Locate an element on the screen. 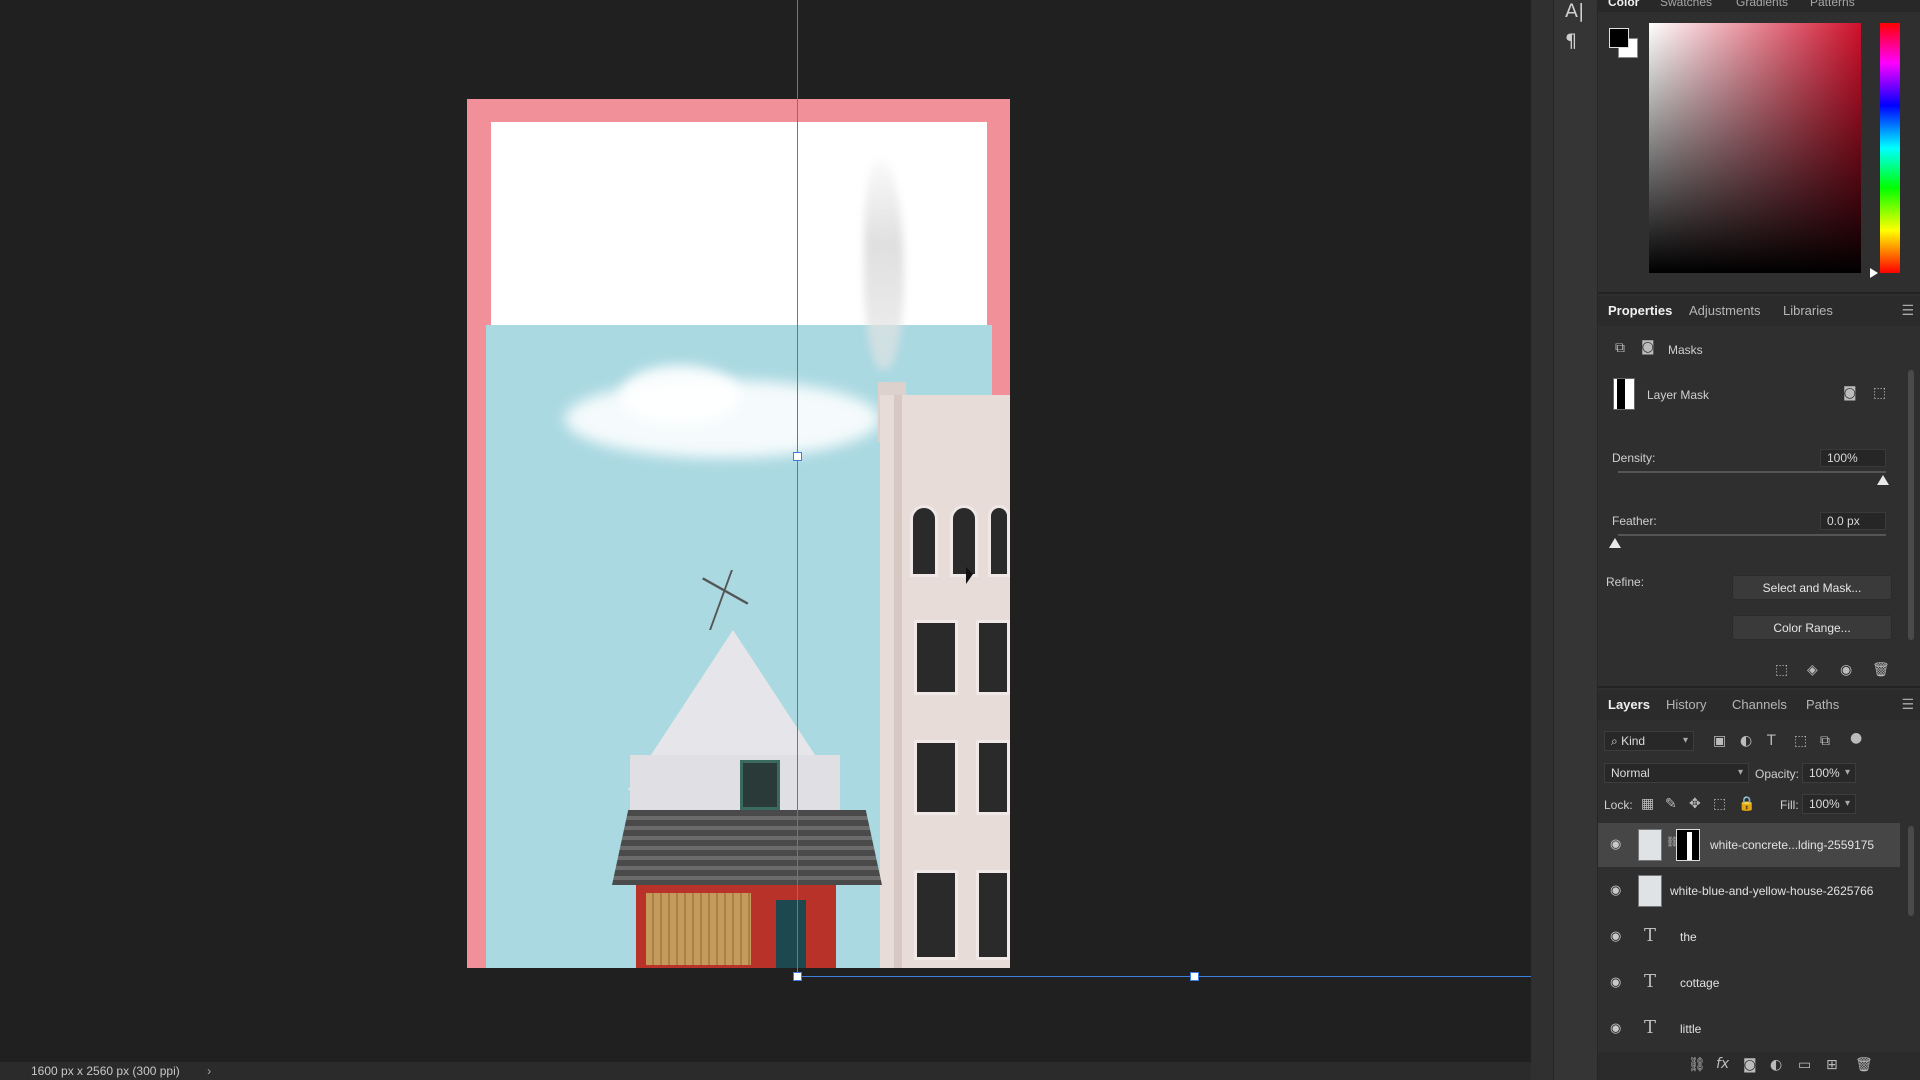 Image resolution: width=1920 pixels, height=1080 pixels. tab-layers: Layers is located at coordinates (1629, 704).